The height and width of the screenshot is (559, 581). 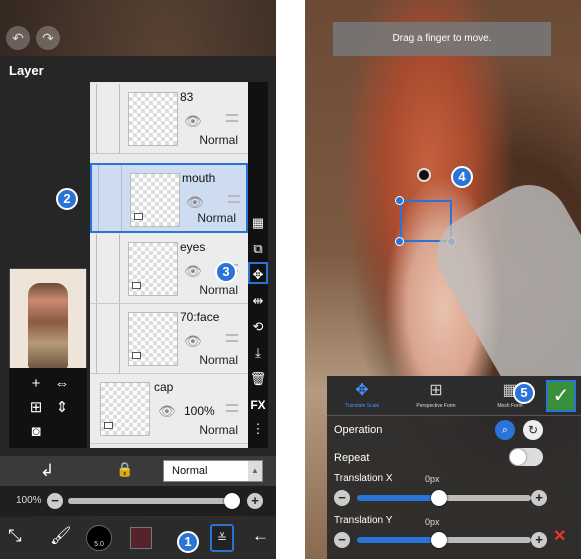 I want to click on undo-button: ↶, so click(x=18, y=38).